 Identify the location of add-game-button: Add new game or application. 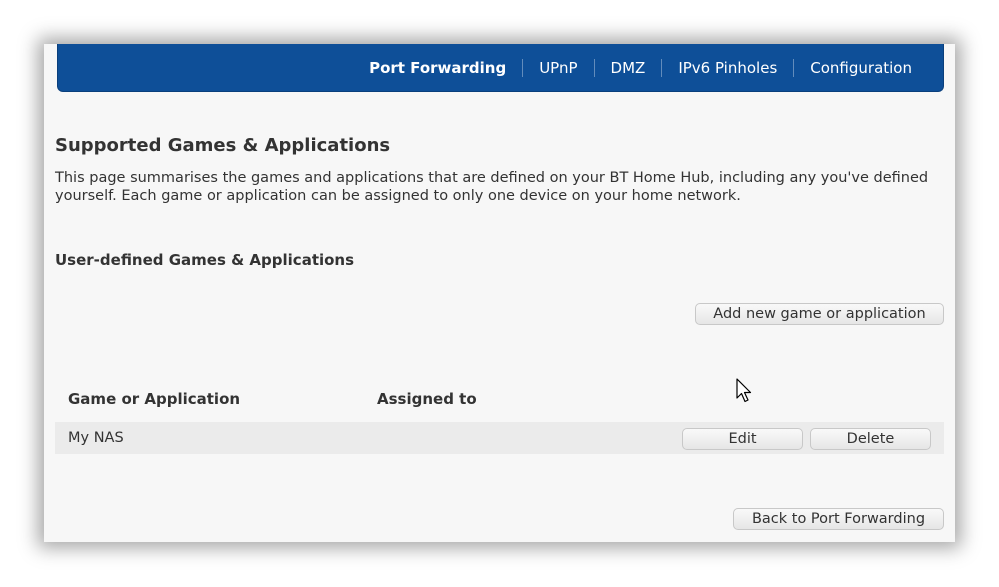
(819, 314).